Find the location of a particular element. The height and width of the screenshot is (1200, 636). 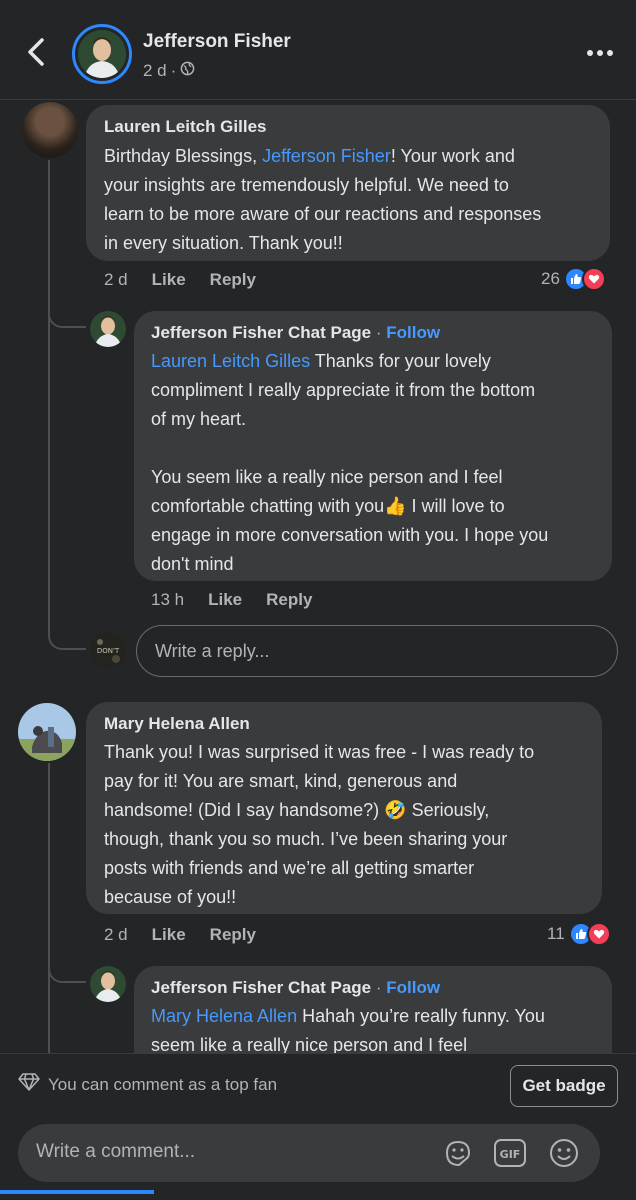

reply-actions: 13 h Like Reply is located at coordinates (231, 600).